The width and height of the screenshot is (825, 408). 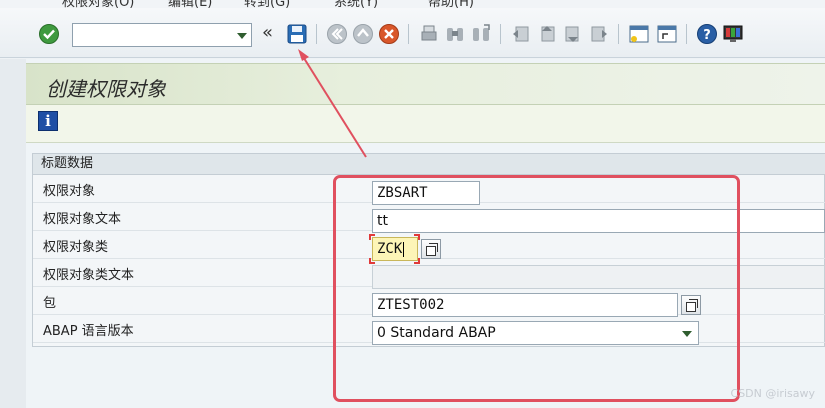 I want to click on collapse-command-icon: «, so click(x=267, y=32).